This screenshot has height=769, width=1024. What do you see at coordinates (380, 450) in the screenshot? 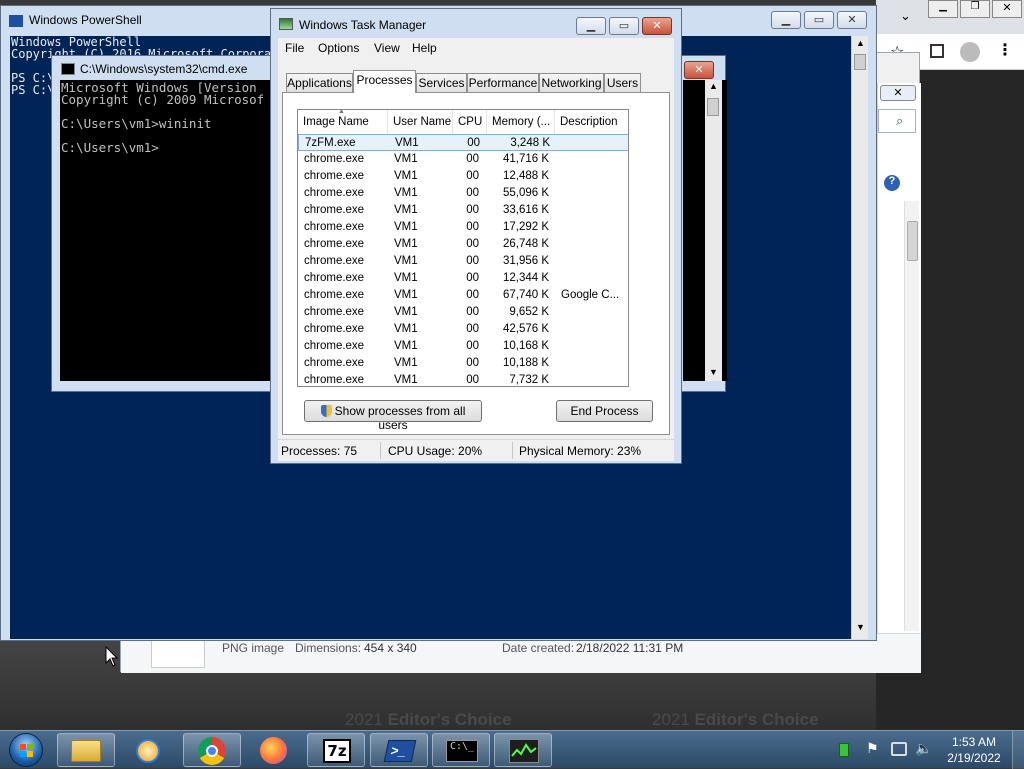
I see `status-divider` at bounding box center [380, 450].